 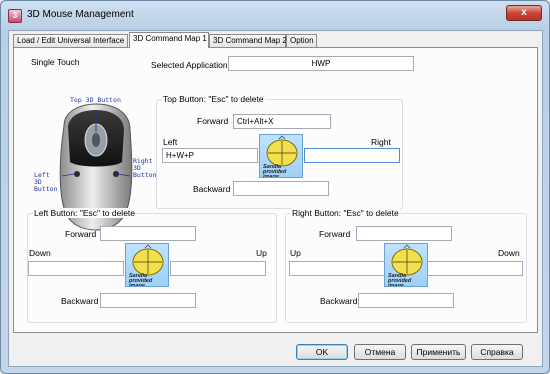 What do you see at coordinates (301, 40) in the screenshot?
I see `tab-option: Option` at bounding box center [301, 40].